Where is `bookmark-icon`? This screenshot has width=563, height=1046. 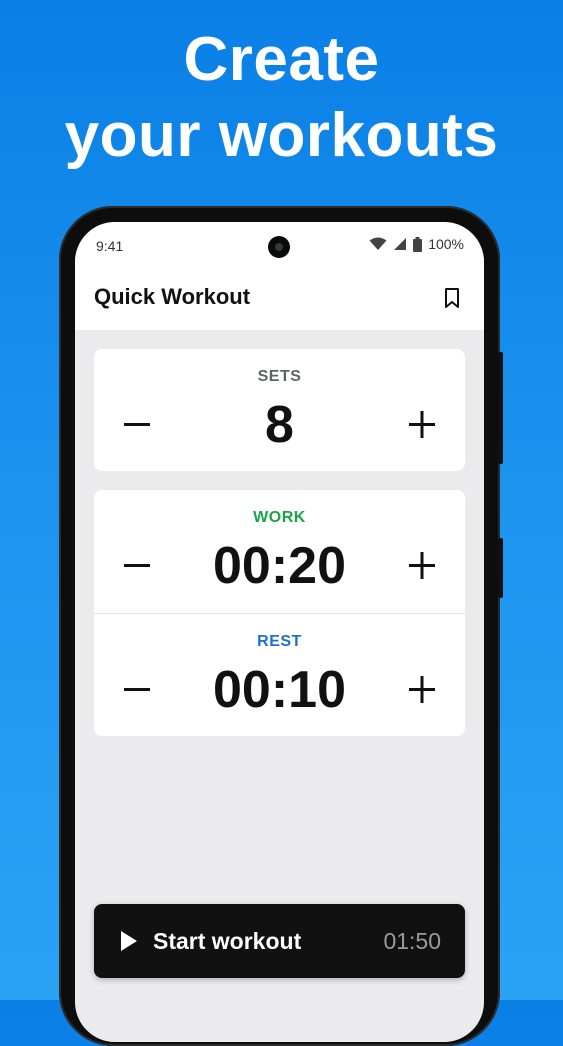 bookmark-icon is located at coordinates (452, 298).